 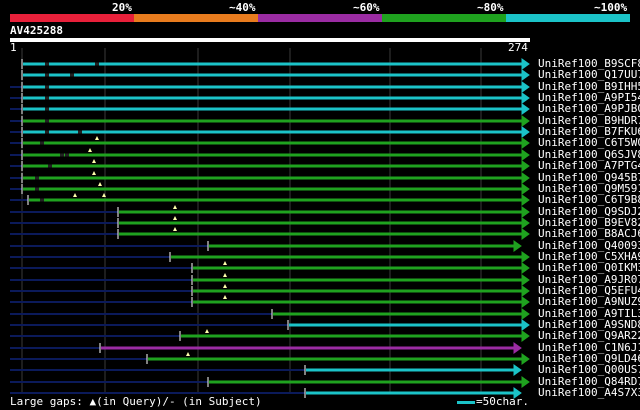 What do you see at coordinates (136, 401) in the screenshot?
I see `gaps-legend: Large gaps: ▲(in Query)/- (in Subject)` at bounding box center [136, 401].